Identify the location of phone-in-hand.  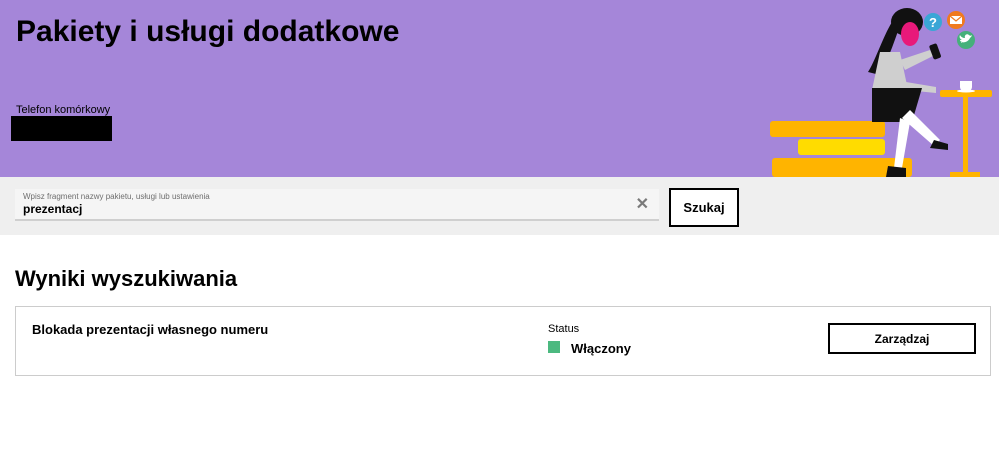
(935, 51).